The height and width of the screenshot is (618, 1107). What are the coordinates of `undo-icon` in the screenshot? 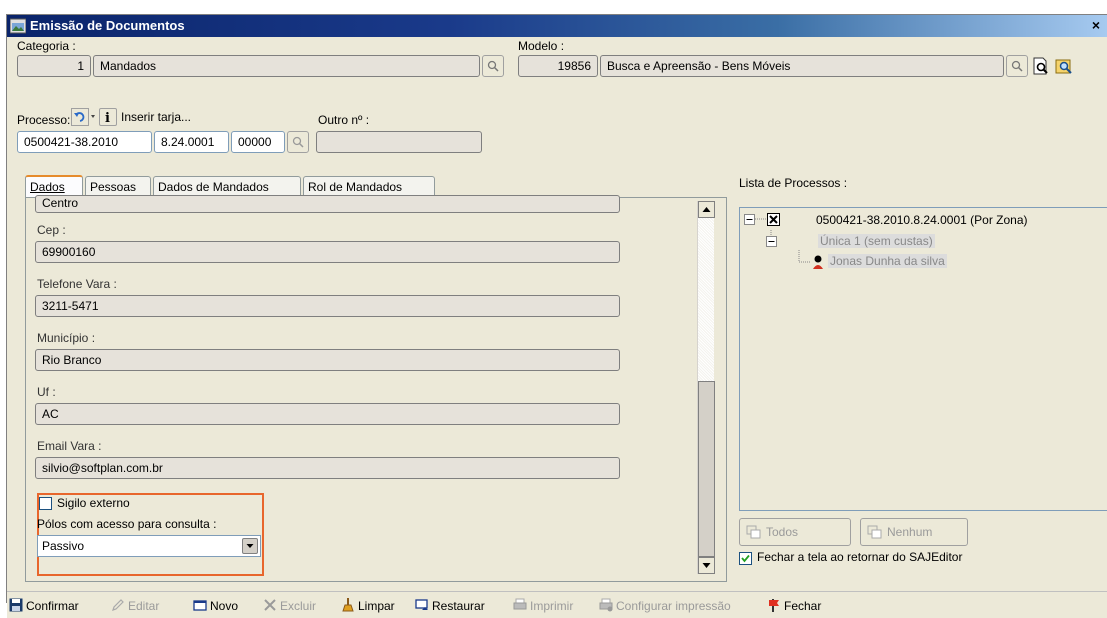 It's located at (83, 117).